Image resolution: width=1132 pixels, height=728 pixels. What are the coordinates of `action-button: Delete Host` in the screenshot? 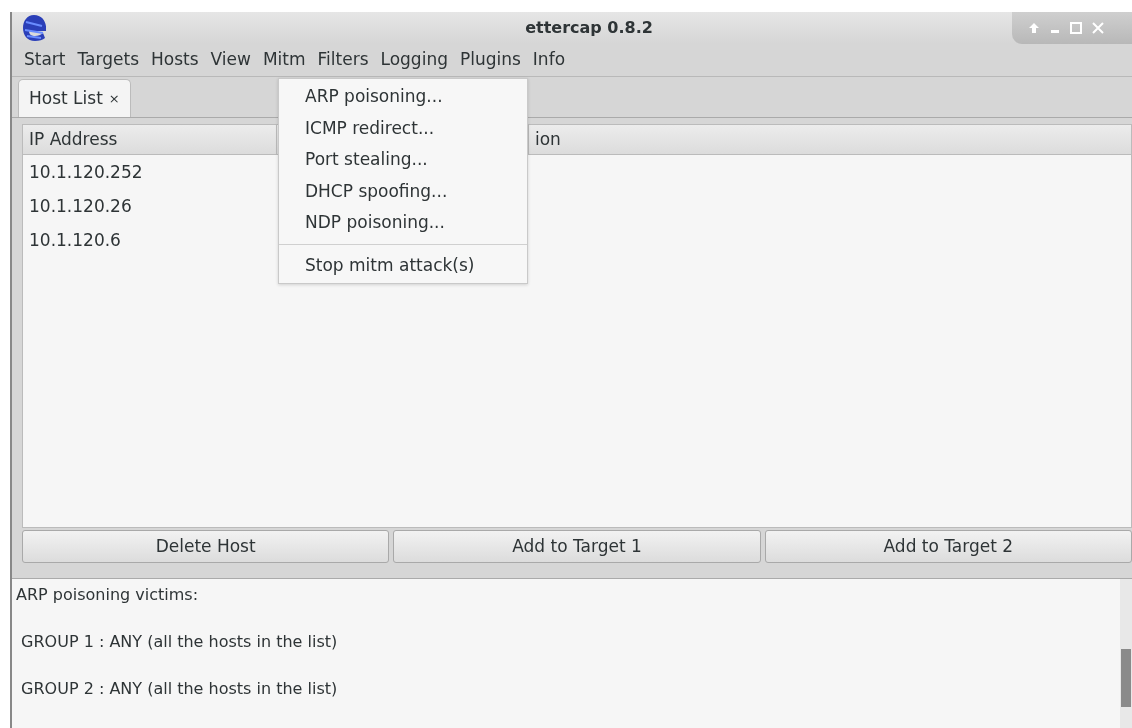 It's located at (206, 546).